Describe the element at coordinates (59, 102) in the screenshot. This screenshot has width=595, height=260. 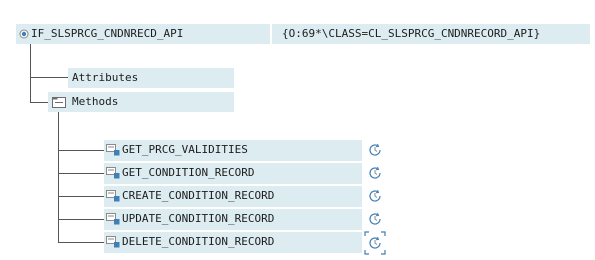
I see `folder-open-icon` at that location.